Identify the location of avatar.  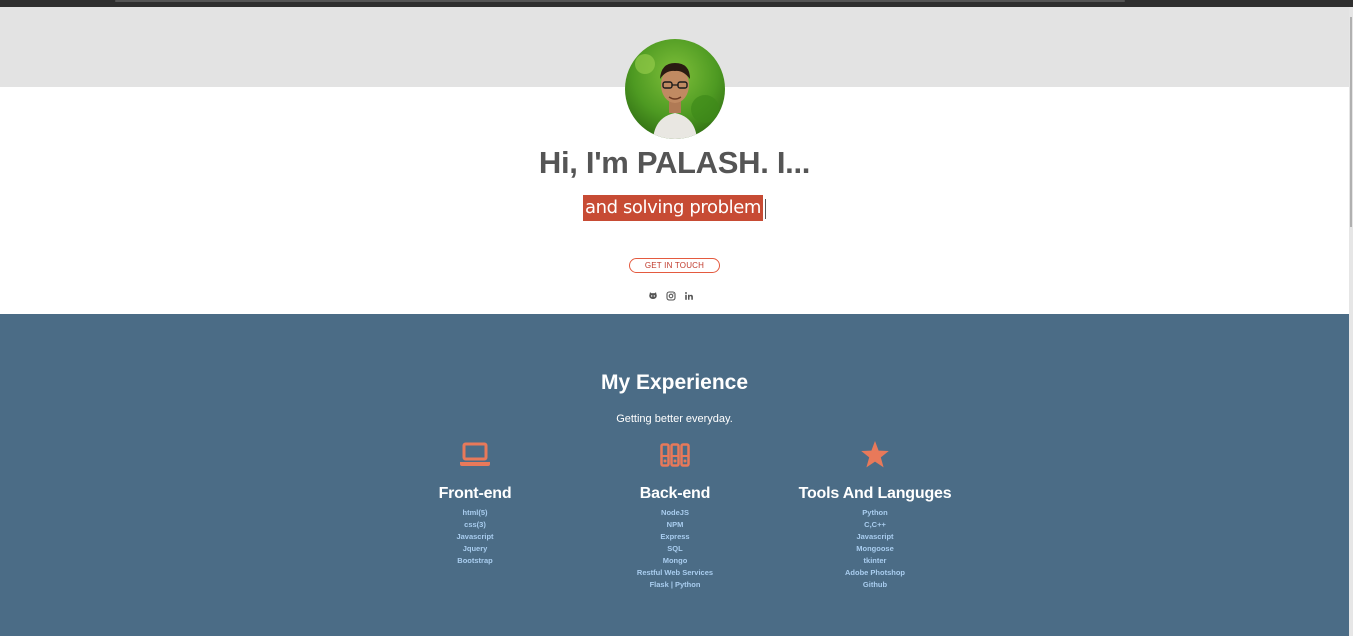
(675, 89).